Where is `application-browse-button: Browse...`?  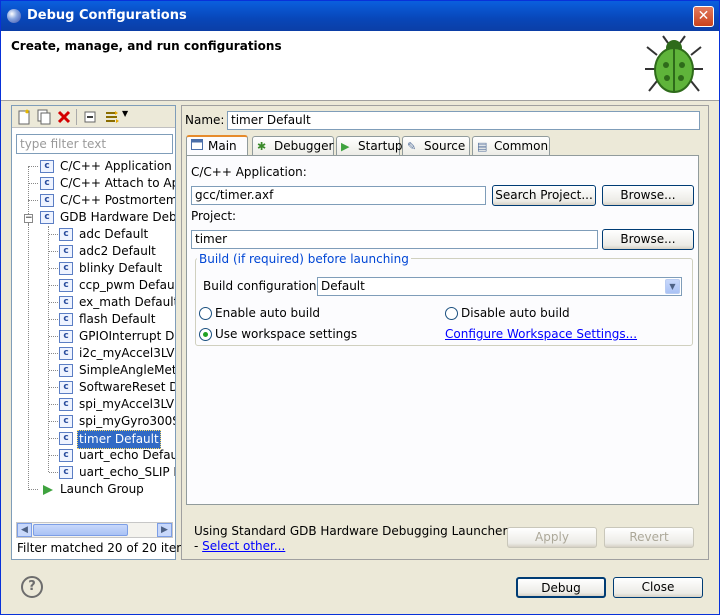 application-browse-button: Browse... is located at coordinates (648, 195).